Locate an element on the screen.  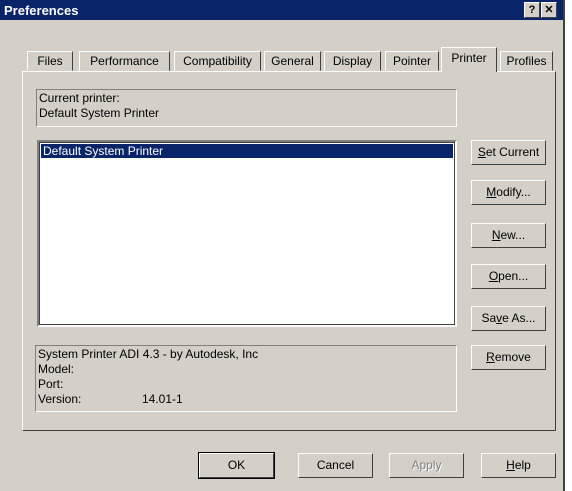
tab-display: Display is located at coordinates (352, 61).